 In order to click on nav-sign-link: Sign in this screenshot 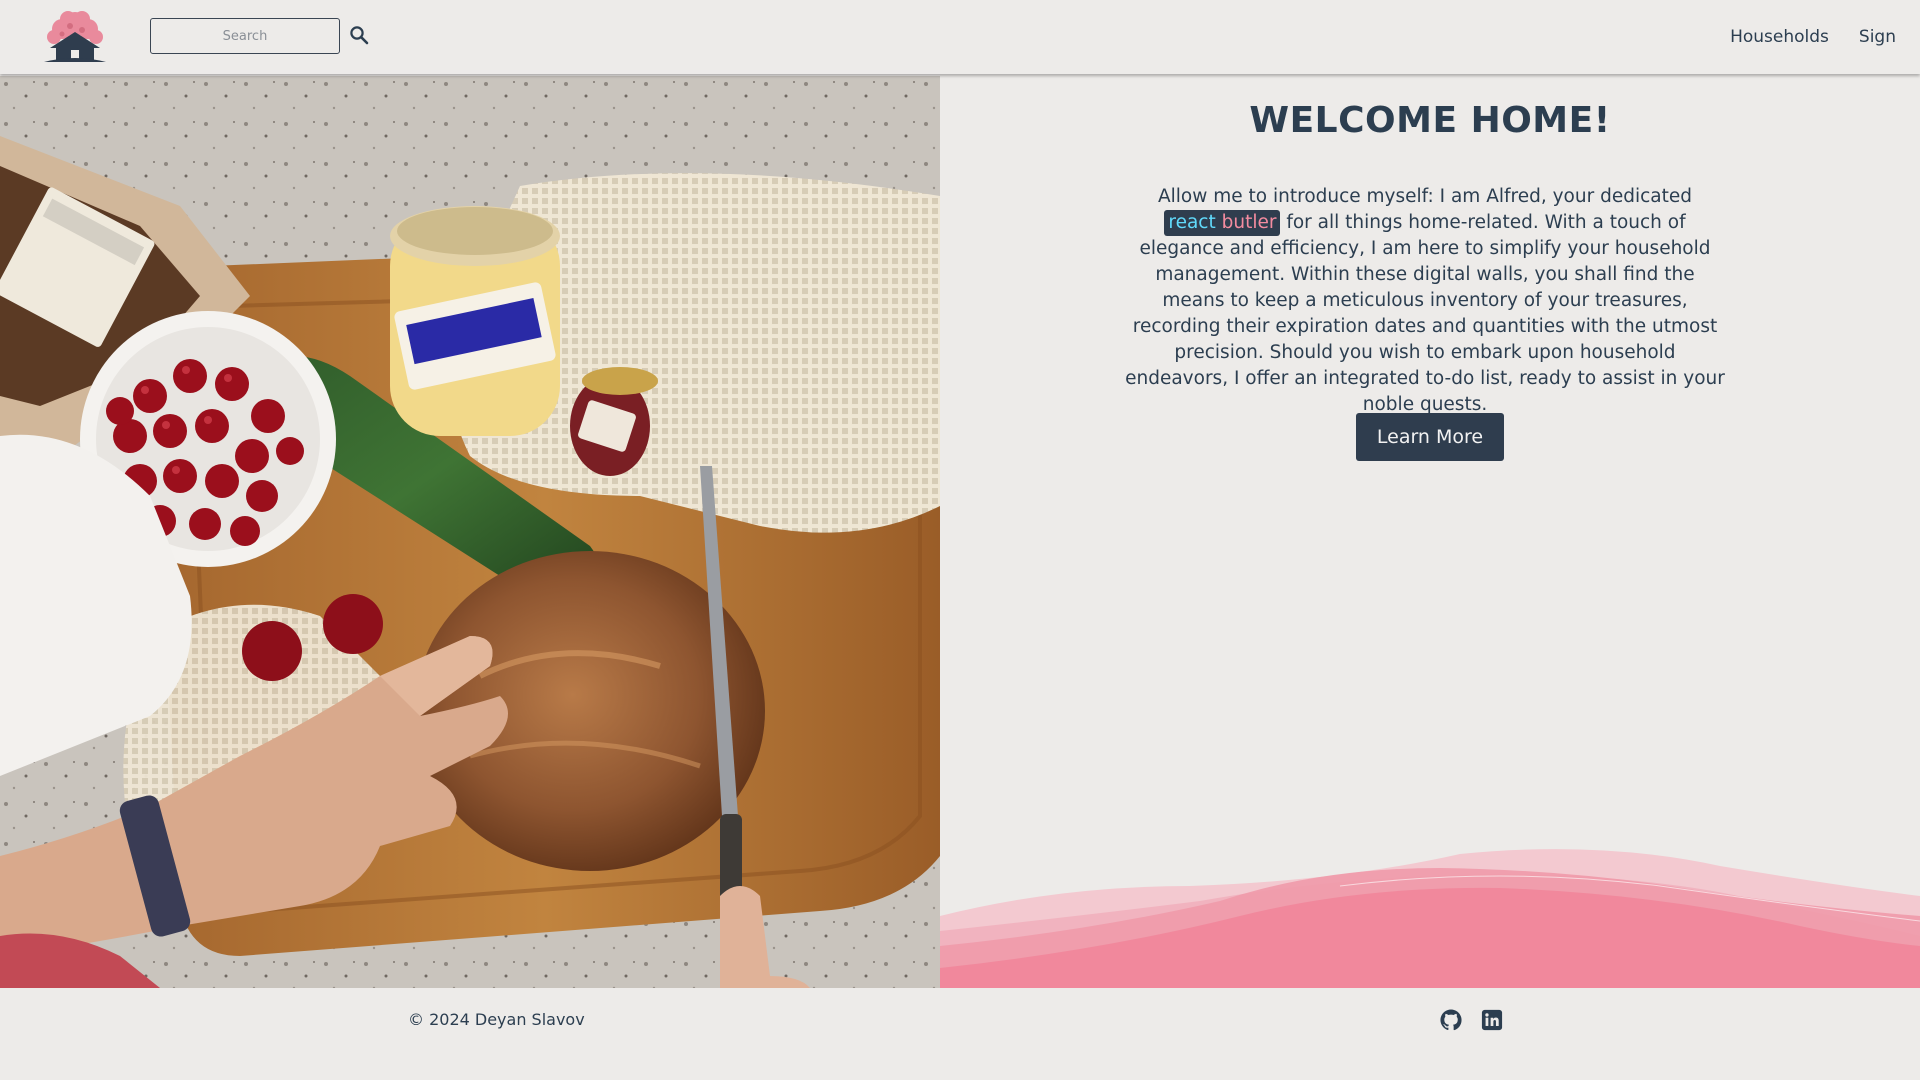, I will do `click(1877, 37)`.